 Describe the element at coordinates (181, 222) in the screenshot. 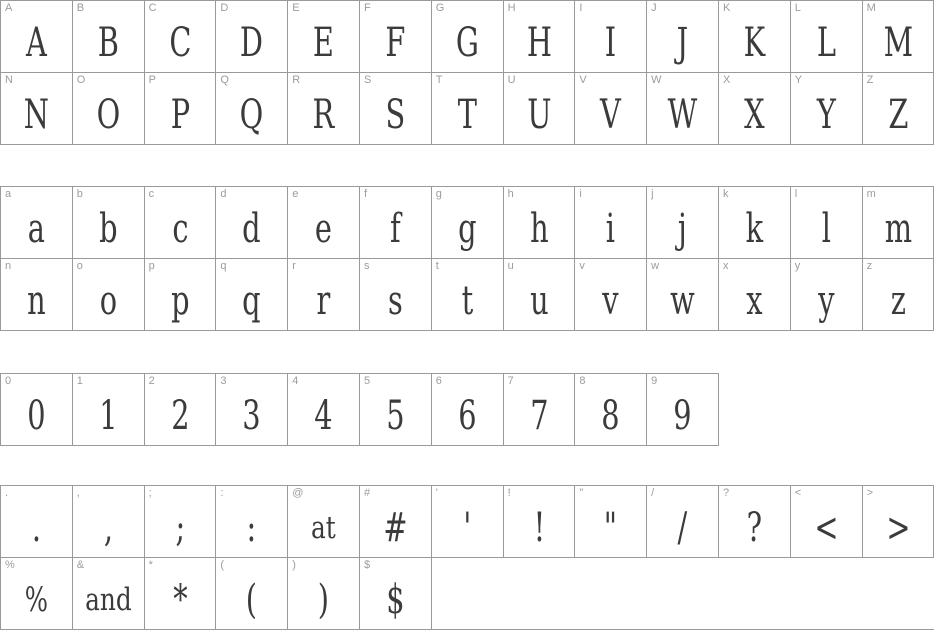

I see `character-cell: cc` at that location.